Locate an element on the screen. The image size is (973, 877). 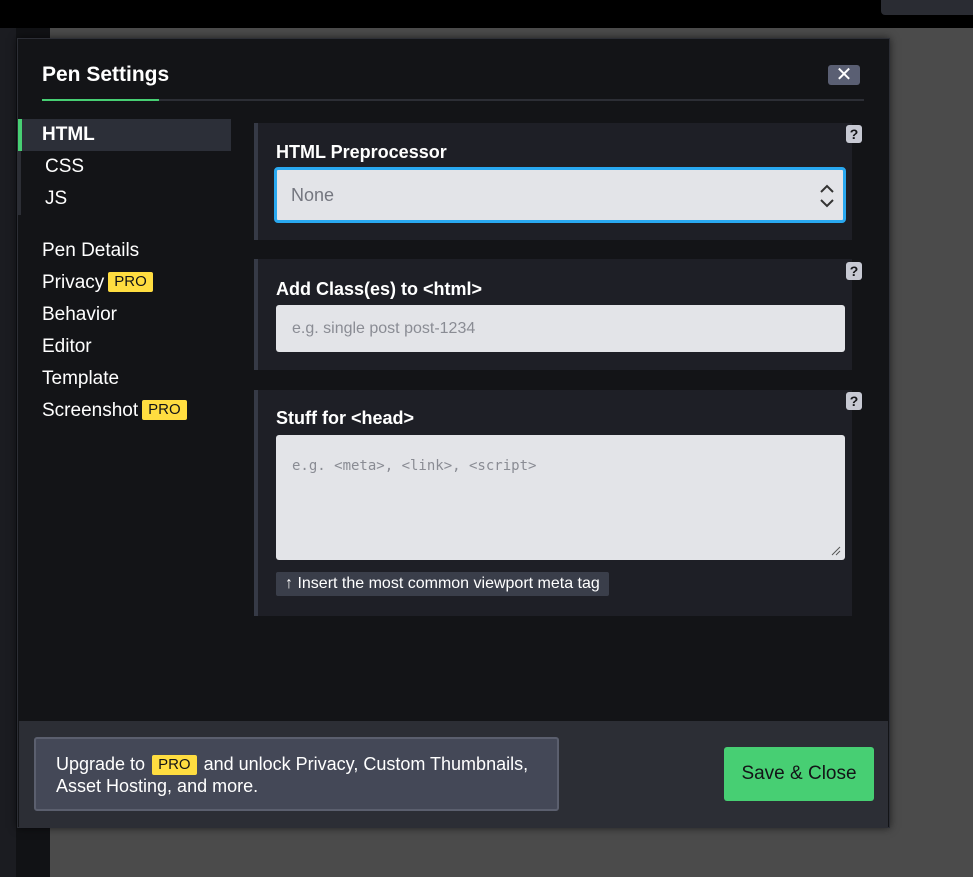
sidebar-language-group: HTML CSS JS is located at coordinates (126, 167).